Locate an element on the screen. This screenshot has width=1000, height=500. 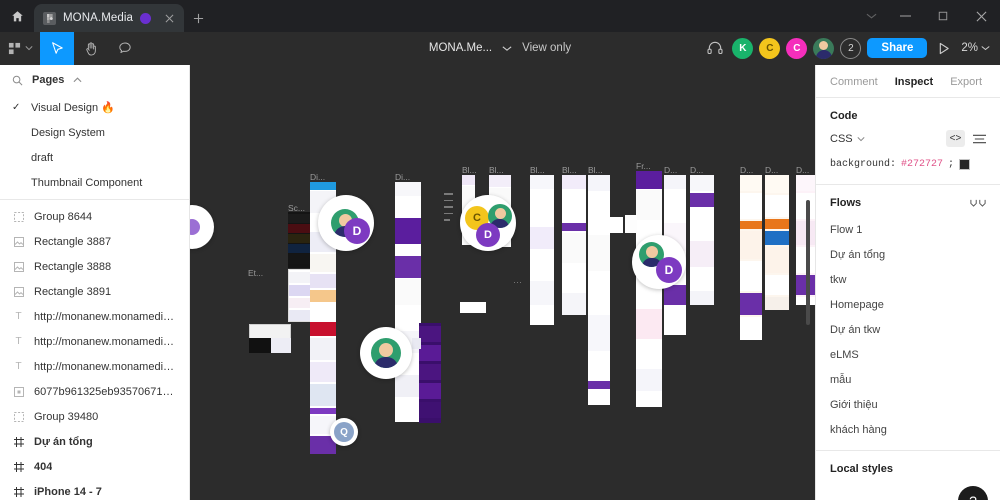
layer-item: Rectangle 3888 is located at coordinates (94, 266).